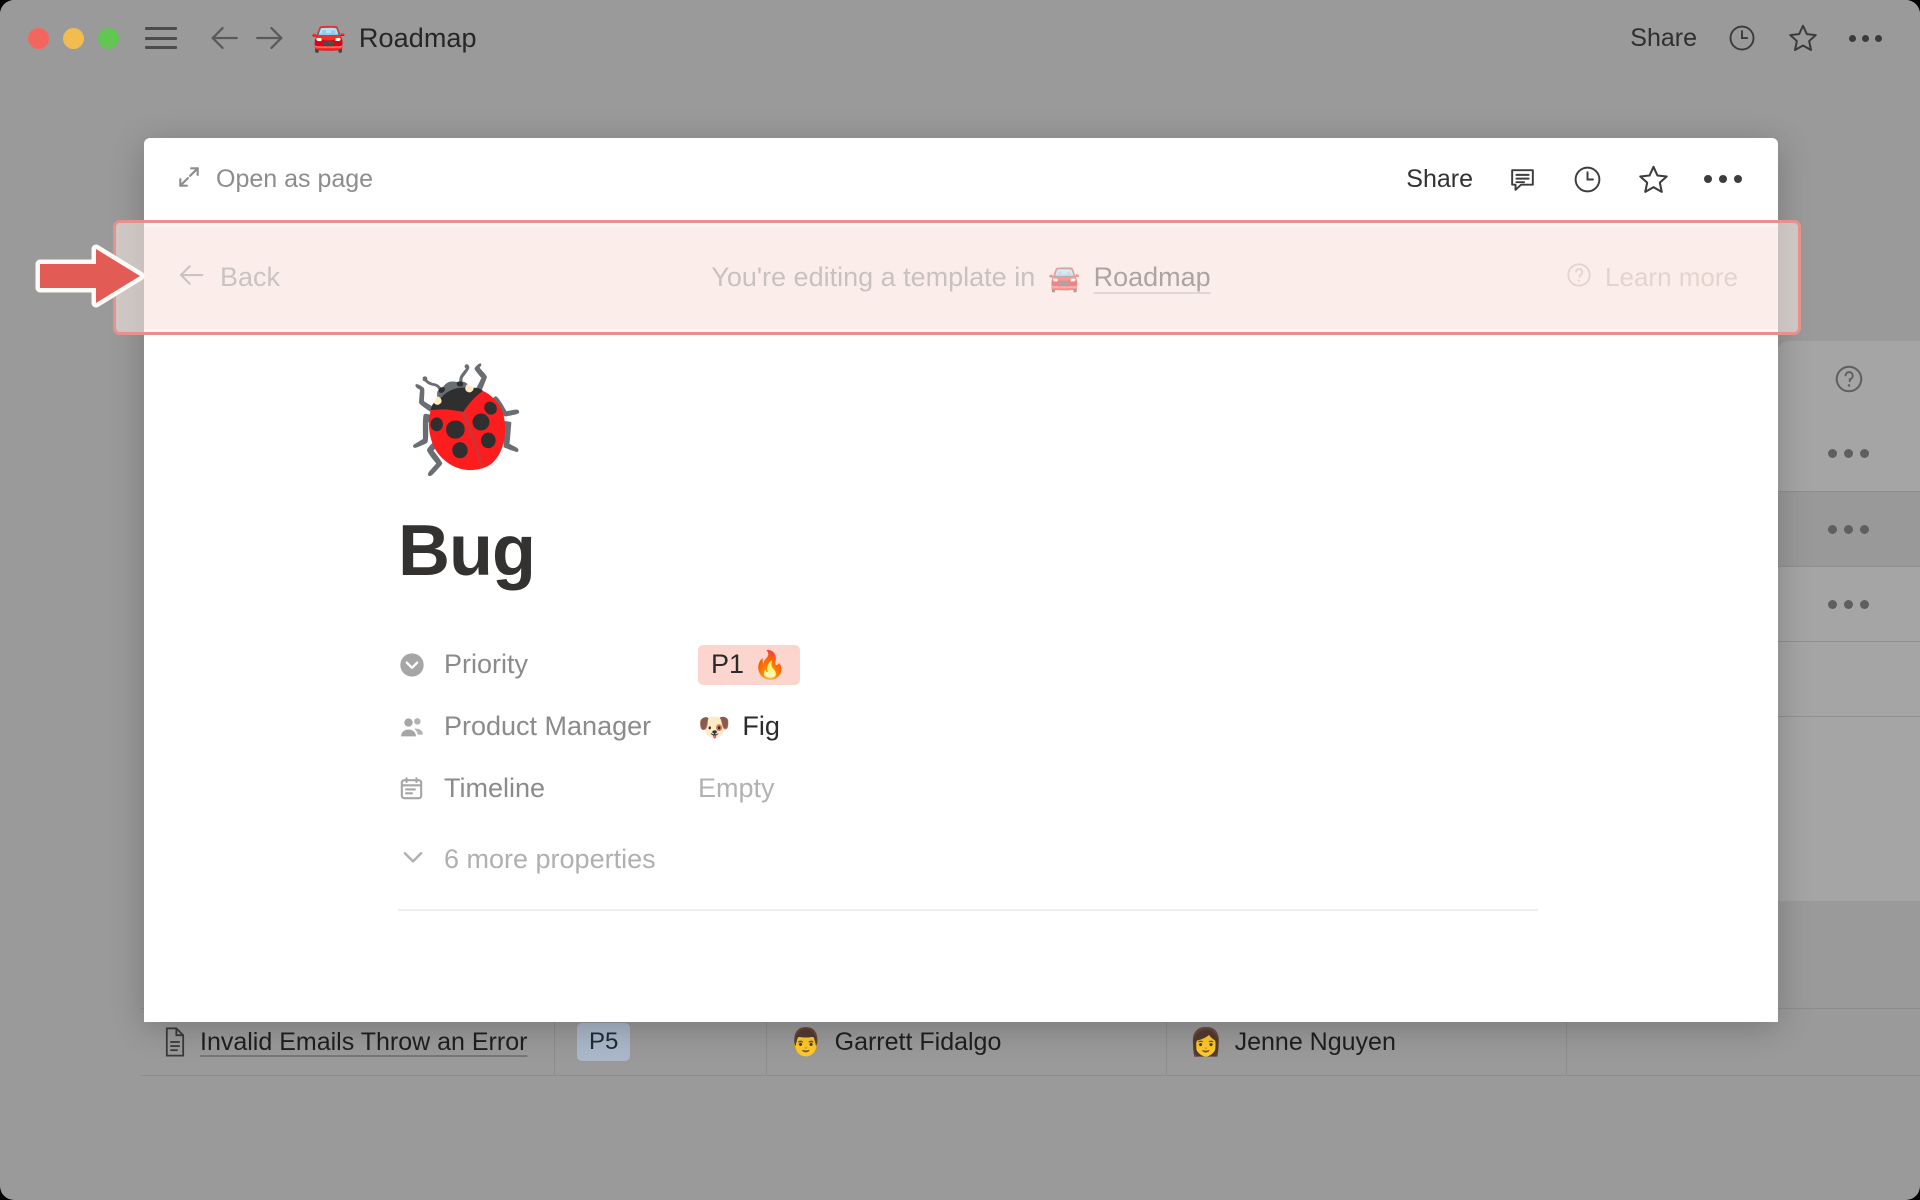 Image resolution: width=1920 pixels, height=1200 pixels. What do you see at coordinates (770, 664) in the screenshot?
I see `fire-emoji-icon: 🔥` at bounding box center [770, 664].